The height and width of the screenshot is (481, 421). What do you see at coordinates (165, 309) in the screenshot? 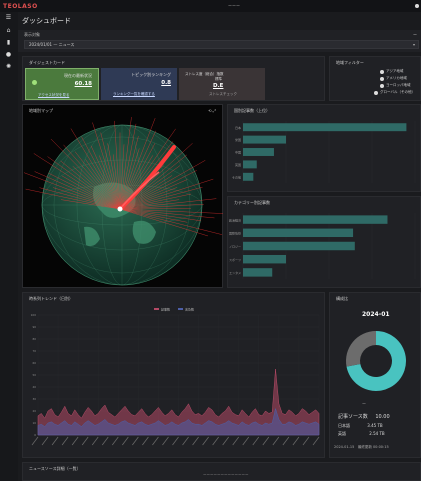
I see `legend-label: 記事数` at bounding box center [165, 309].